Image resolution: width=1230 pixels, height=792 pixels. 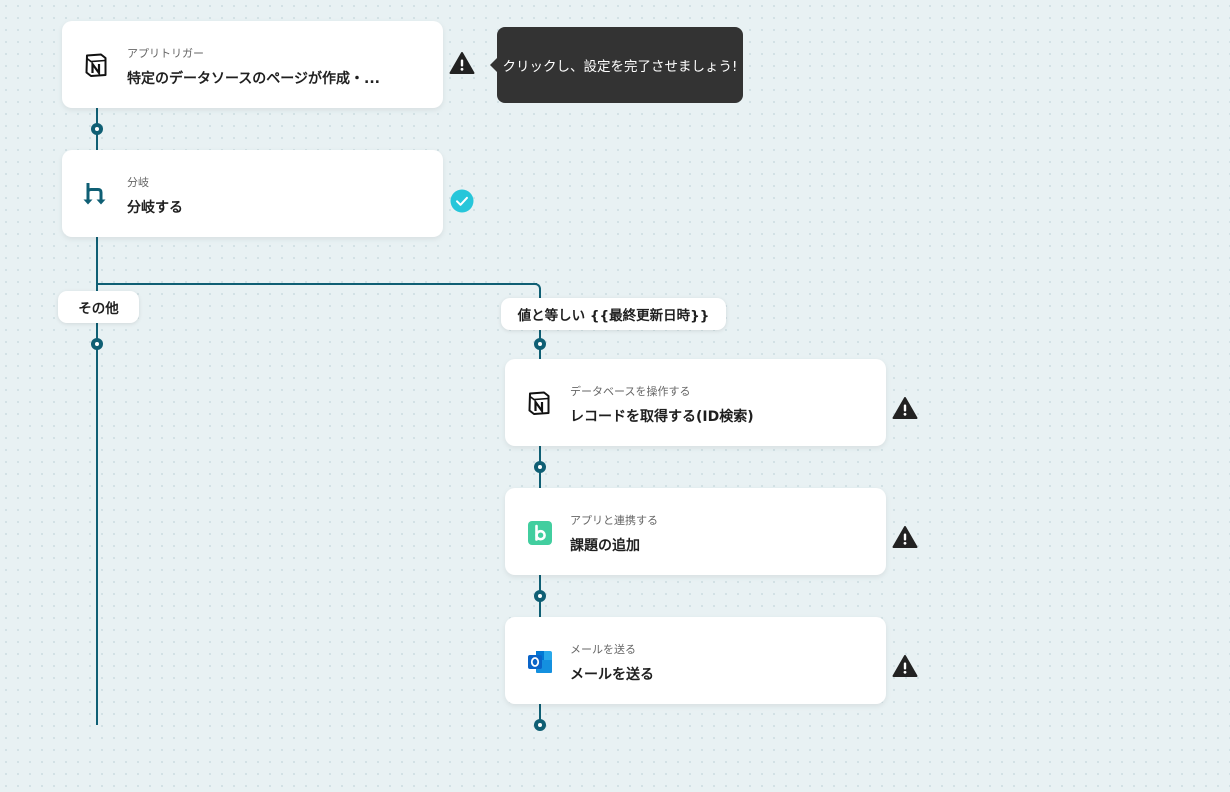 I want to click on step-title: レコードを取得する(ID検索), so click(x=662, y=417).